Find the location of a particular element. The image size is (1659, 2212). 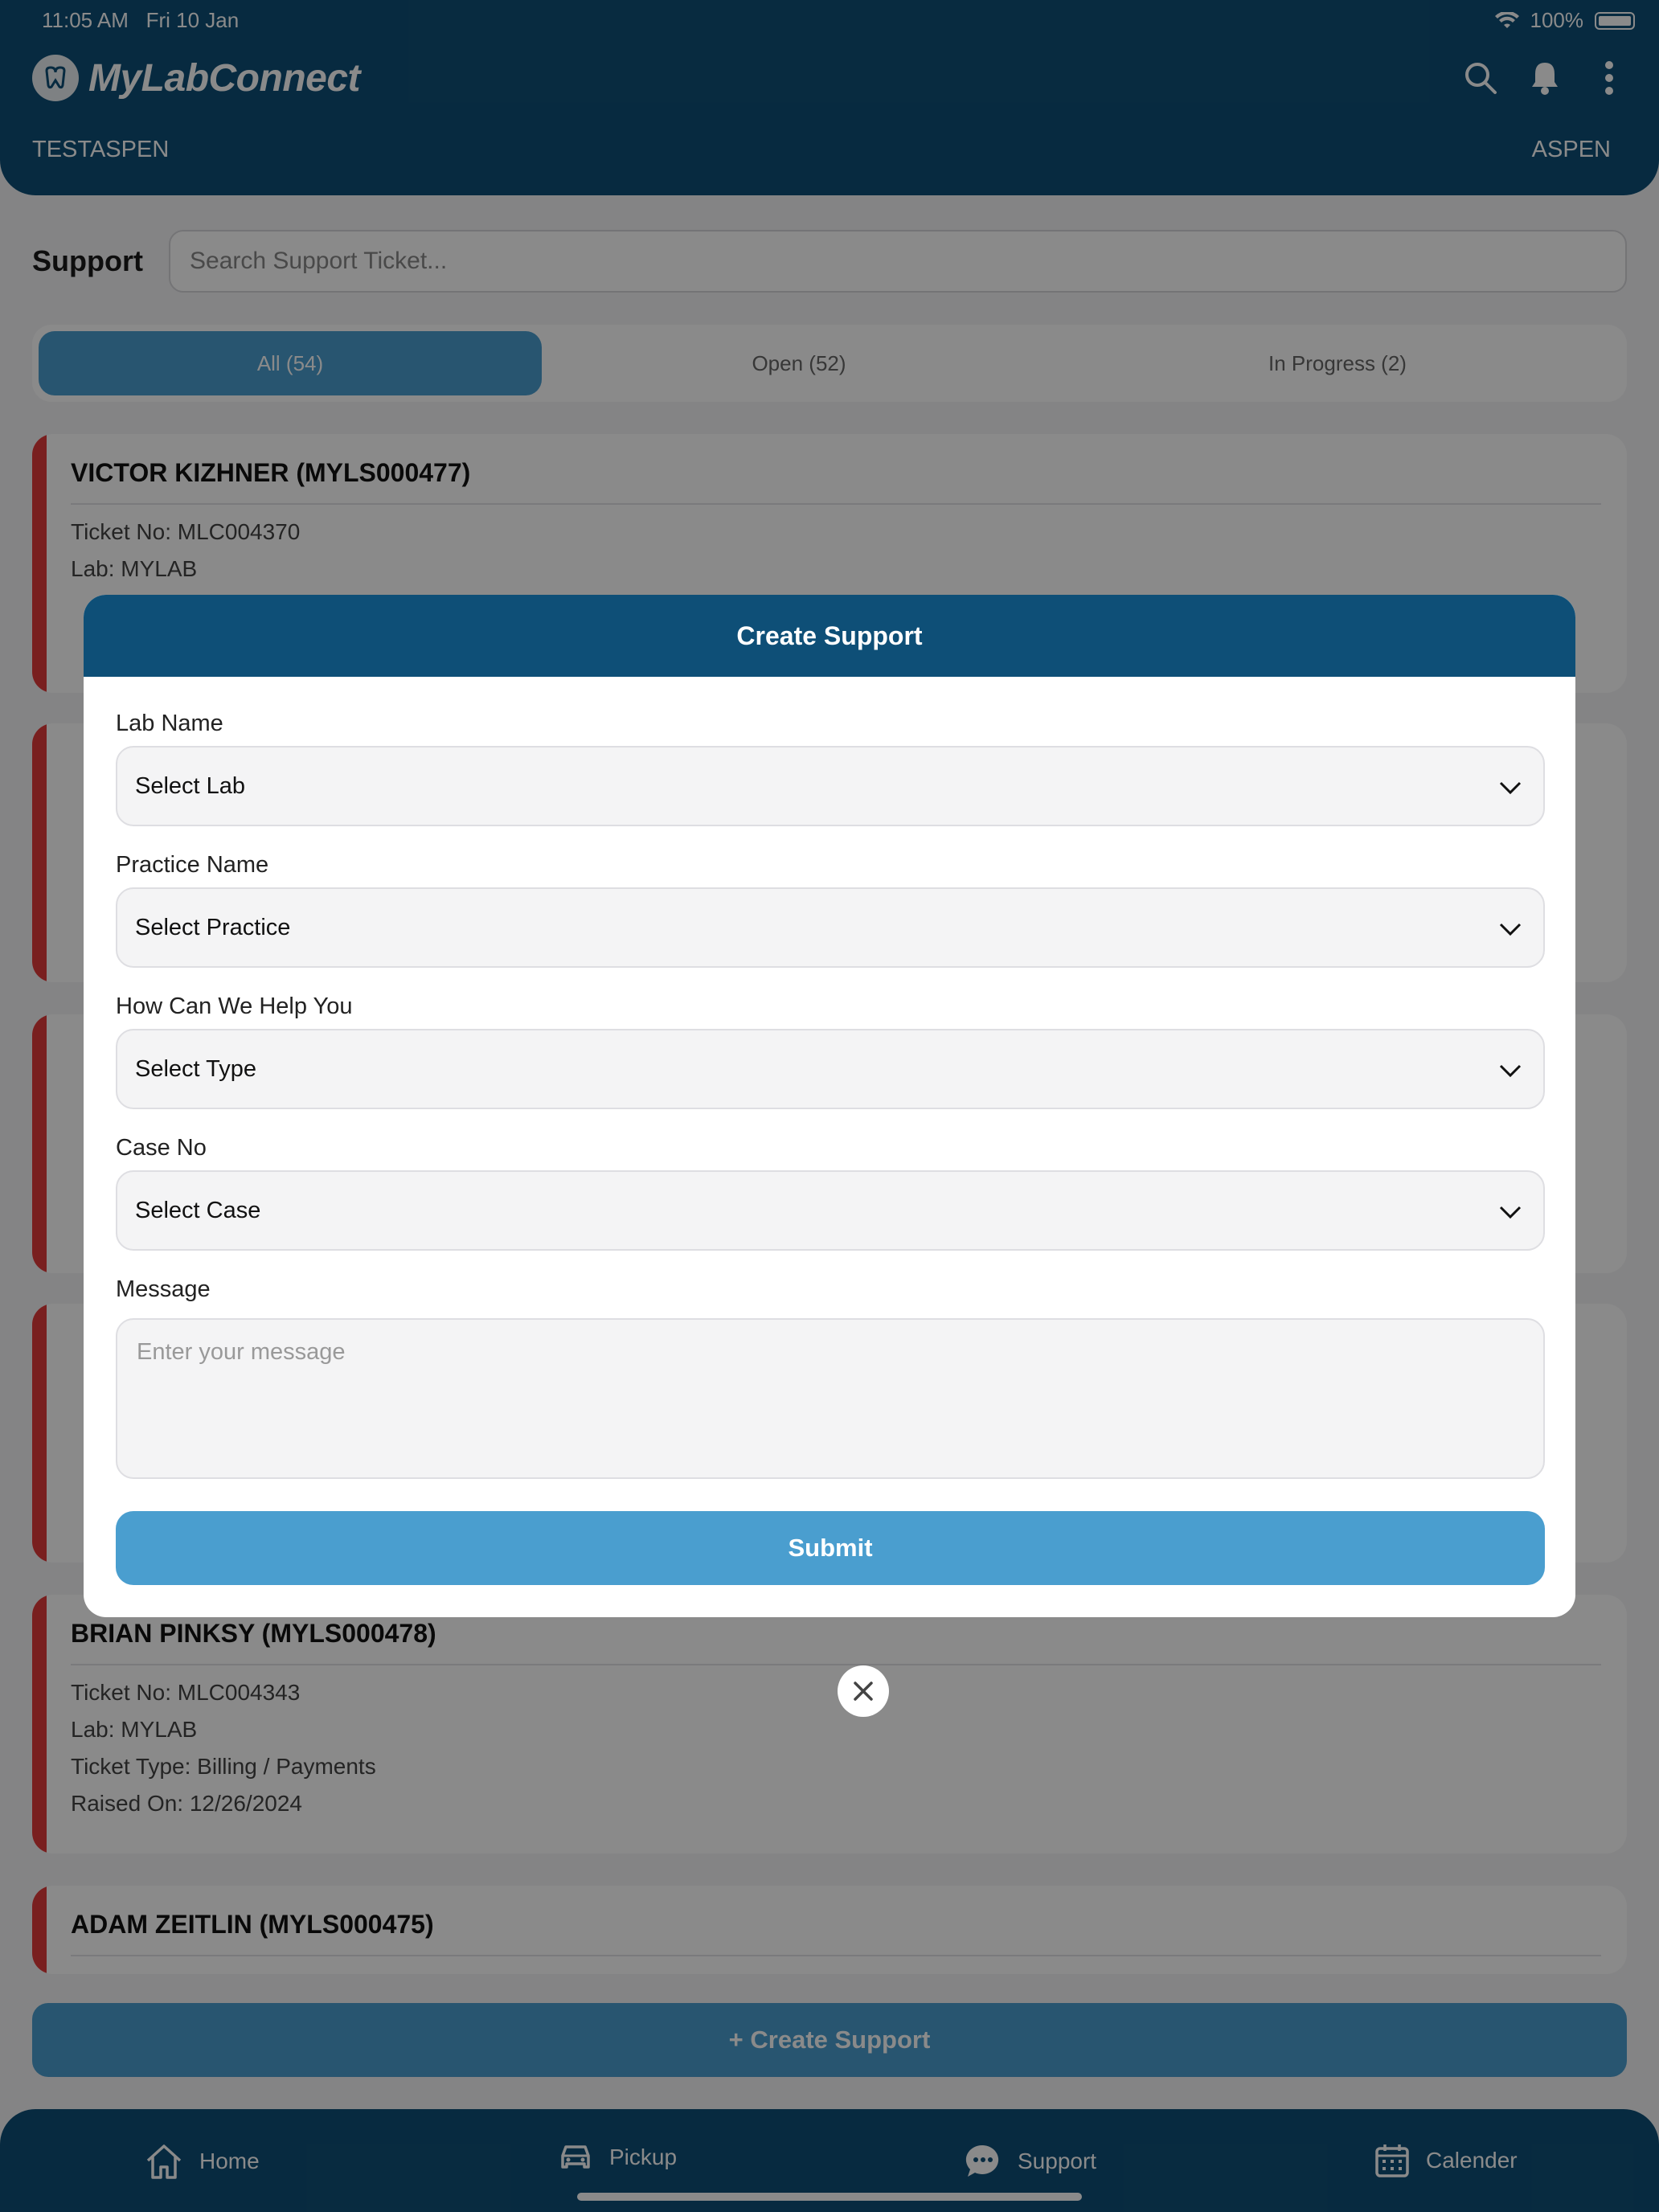

help-type-select-value: Select Type is located at coordinates (196, 1068).